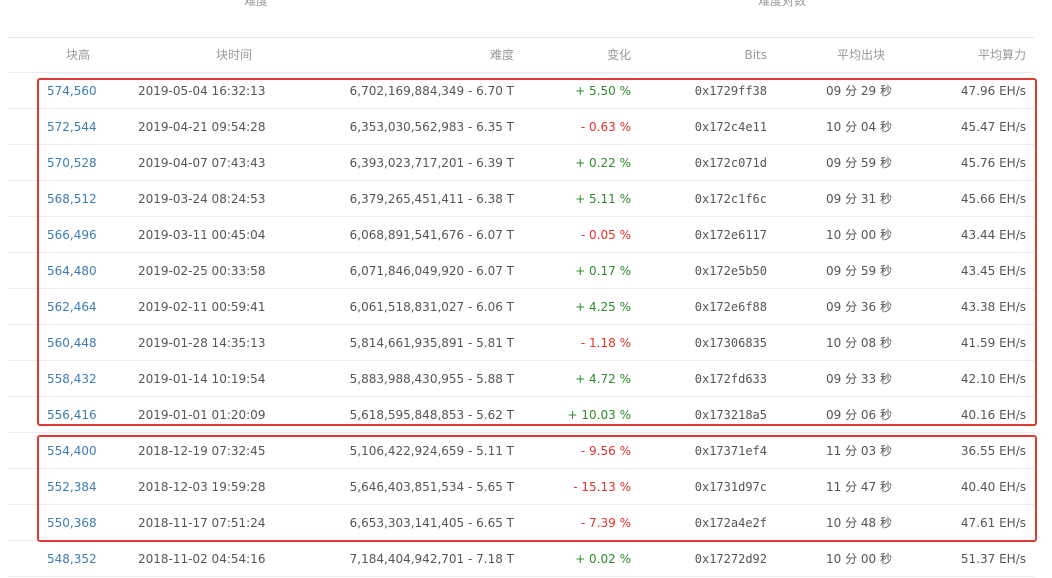 The width and height of the screenshot is (1052, 578). What do you see at coordinates (526, 55) in the screenshot?
I see `table-header: 块高 块时间 难度 变化 Bits 平均出块 平均算力` at bounding box center [526, 55].